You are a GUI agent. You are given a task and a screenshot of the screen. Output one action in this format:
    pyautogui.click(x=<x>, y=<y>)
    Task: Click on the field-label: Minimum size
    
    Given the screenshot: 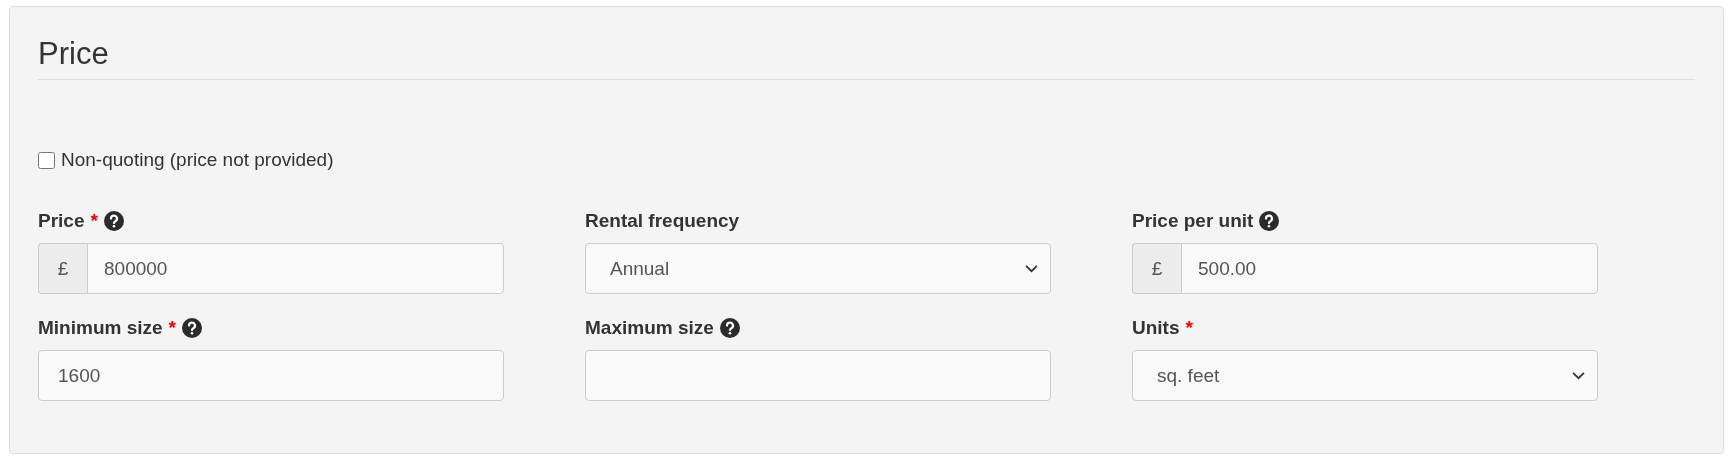 What is the action you would take?
    pyautogui.click(x=100, y=328)
    